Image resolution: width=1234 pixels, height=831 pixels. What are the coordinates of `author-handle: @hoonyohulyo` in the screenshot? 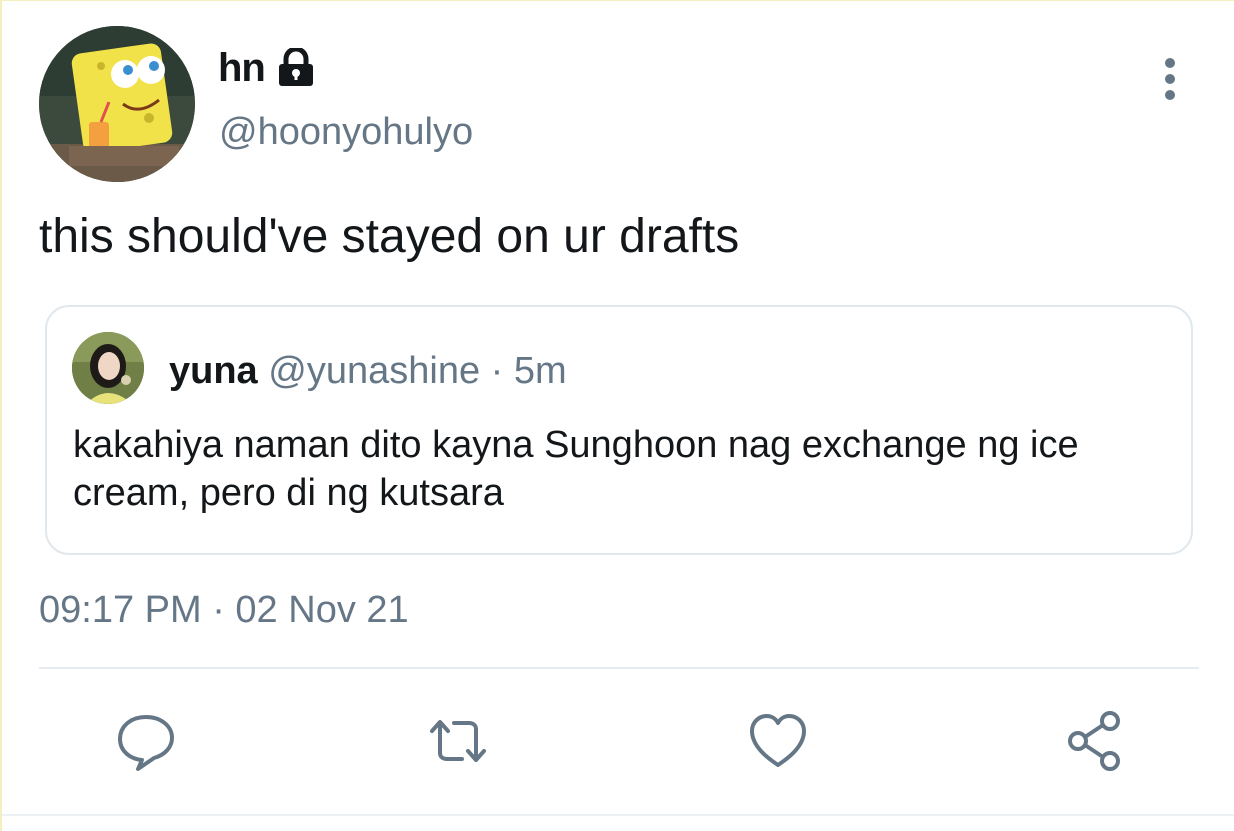 It's located at (346, 132).